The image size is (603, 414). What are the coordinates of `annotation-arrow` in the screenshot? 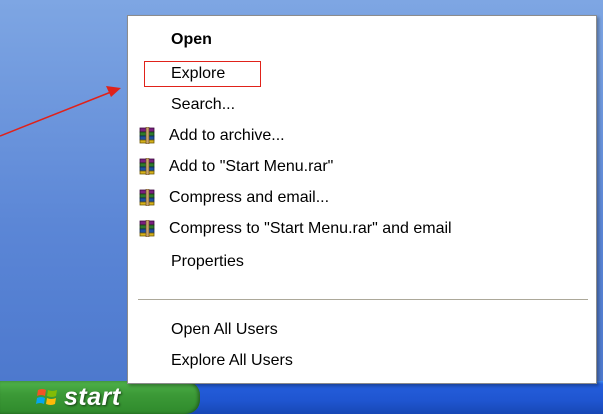 It's located at (60, 111).